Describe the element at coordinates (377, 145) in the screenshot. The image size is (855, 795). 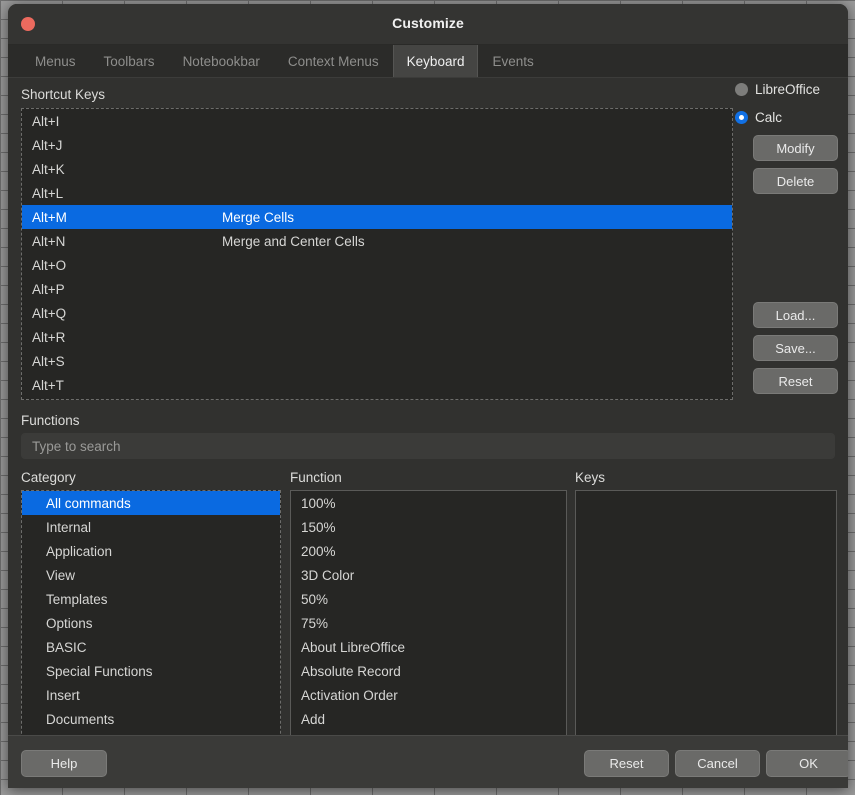
I see `shortcut-row: Alt+J` at that location.